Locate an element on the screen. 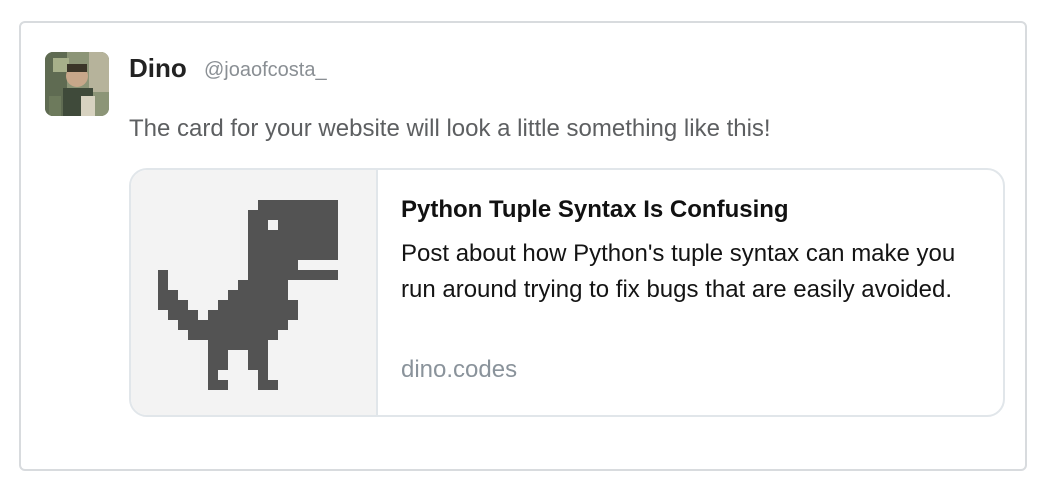 Image resolution: width=1054 pixels, height=498 pixels. avatar is located at coordinates (77, 84).